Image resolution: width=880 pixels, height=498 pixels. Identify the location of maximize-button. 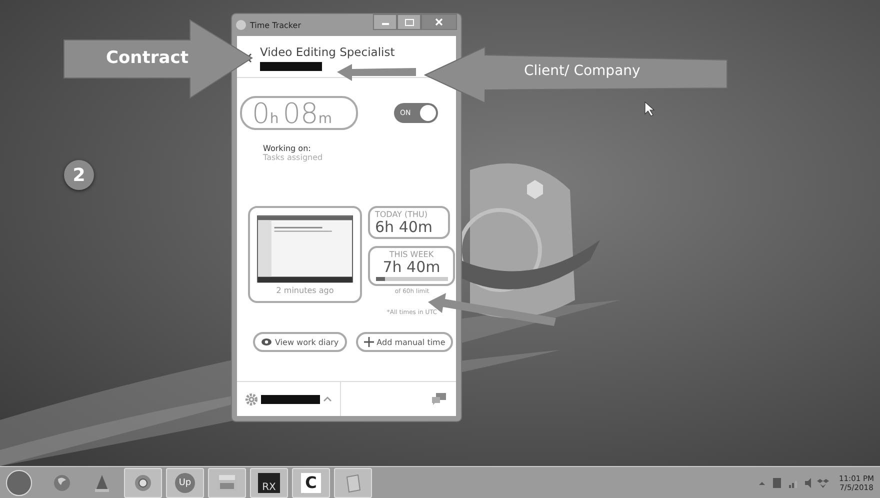
(409, 22).